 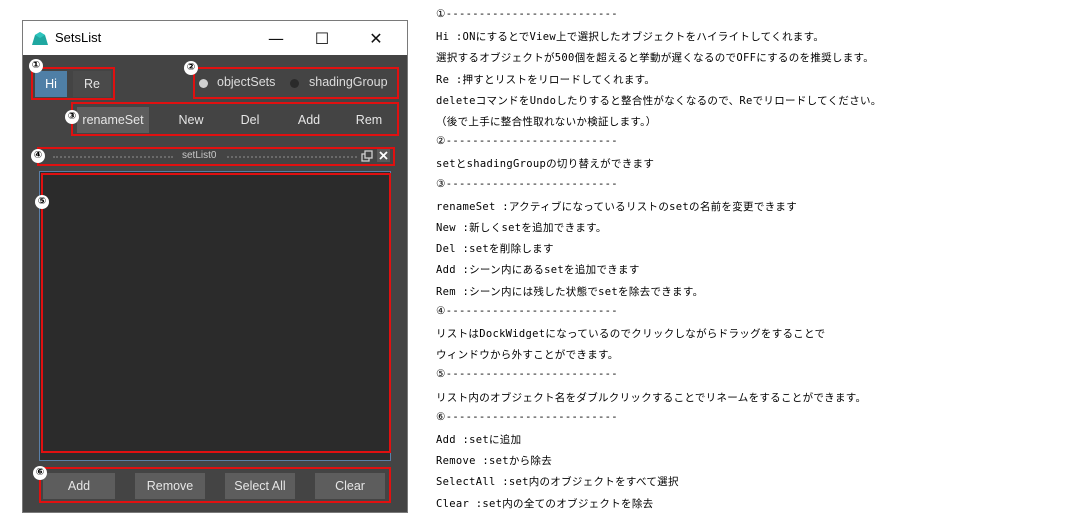 I want to click on note-line: Remove :setから除去, so click(x=494, y=461).